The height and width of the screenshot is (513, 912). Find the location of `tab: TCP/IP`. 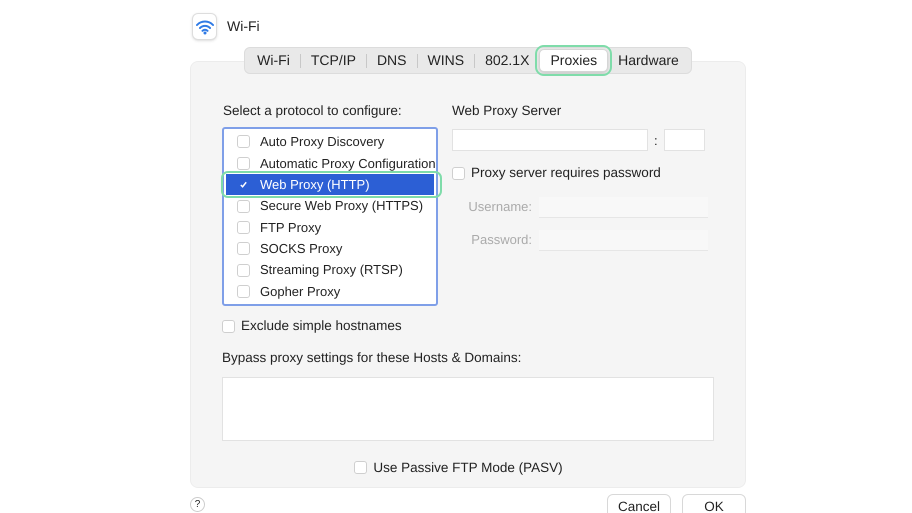

tab: TCP/IP is located at coordinates (333, 60).